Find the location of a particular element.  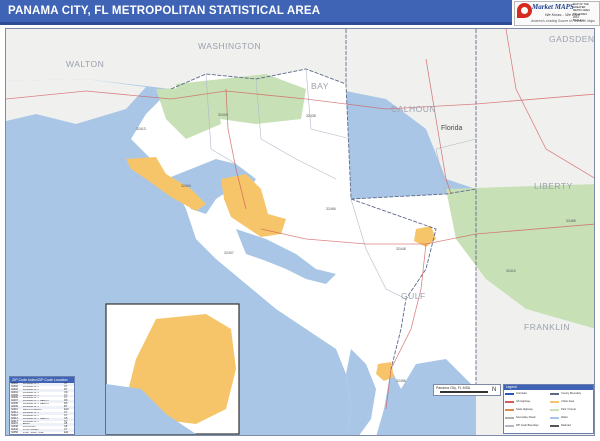

county-label-franklin: FRANKLIN is located at coordinates (547, 327).